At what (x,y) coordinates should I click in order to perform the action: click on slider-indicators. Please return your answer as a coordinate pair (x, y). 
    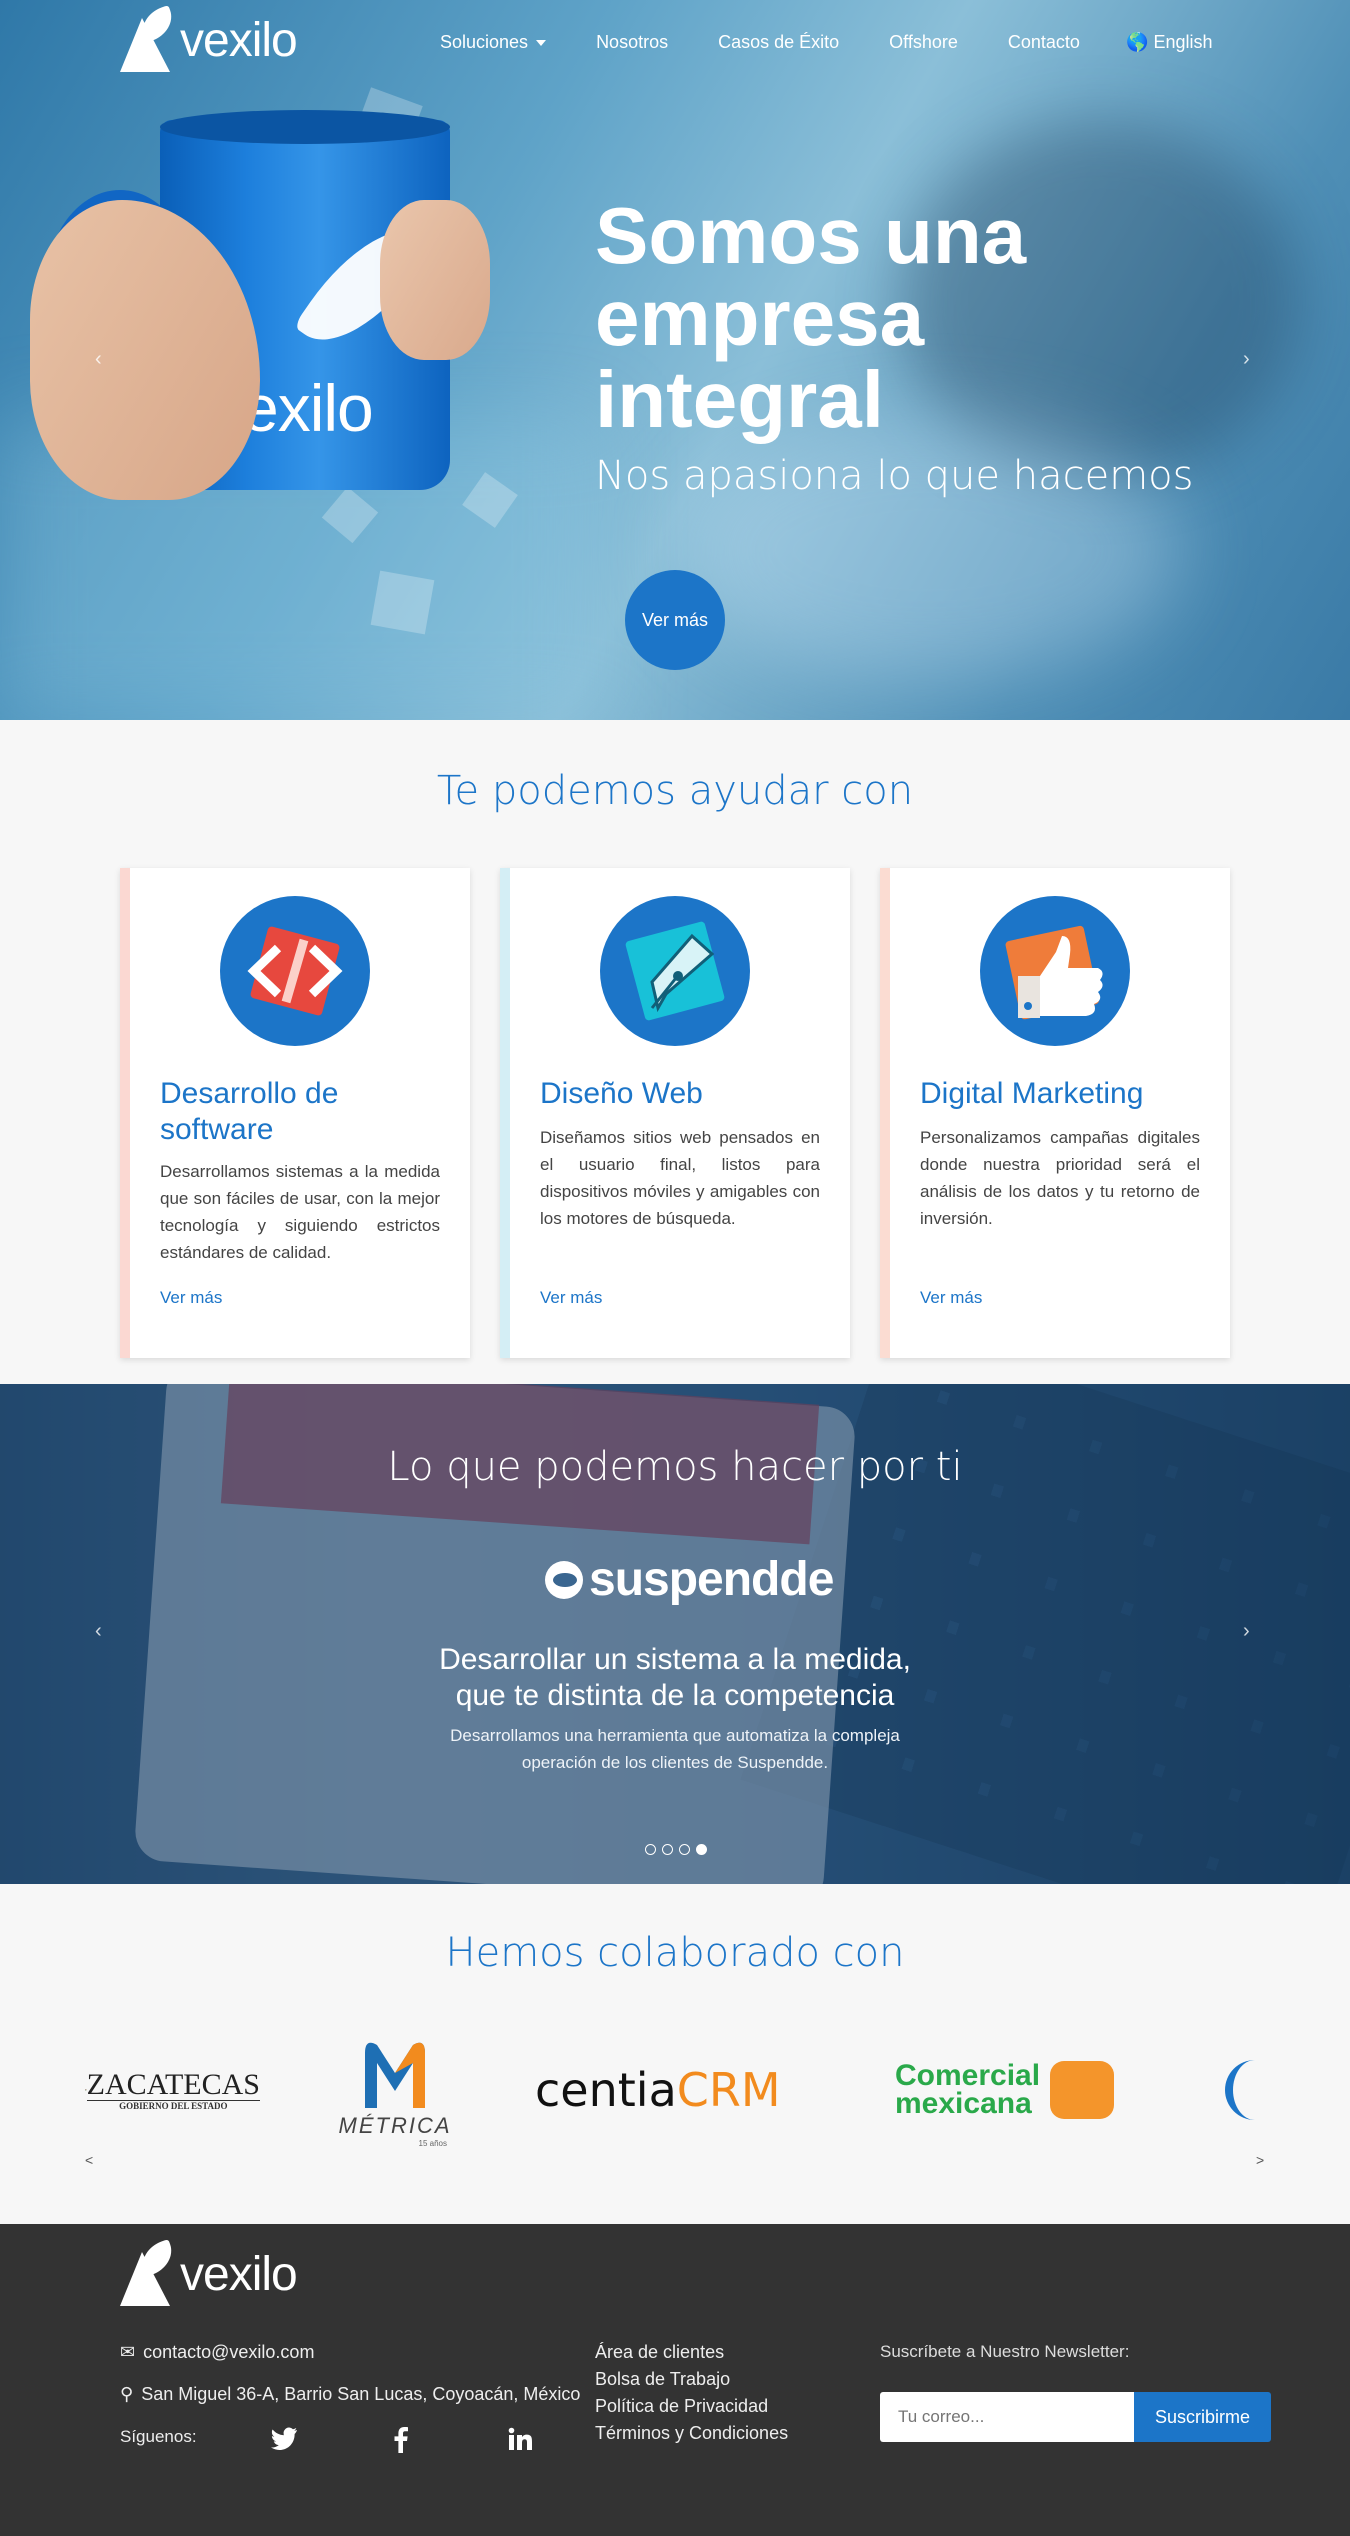
    Looking at the image, I should click on (676, 1849).